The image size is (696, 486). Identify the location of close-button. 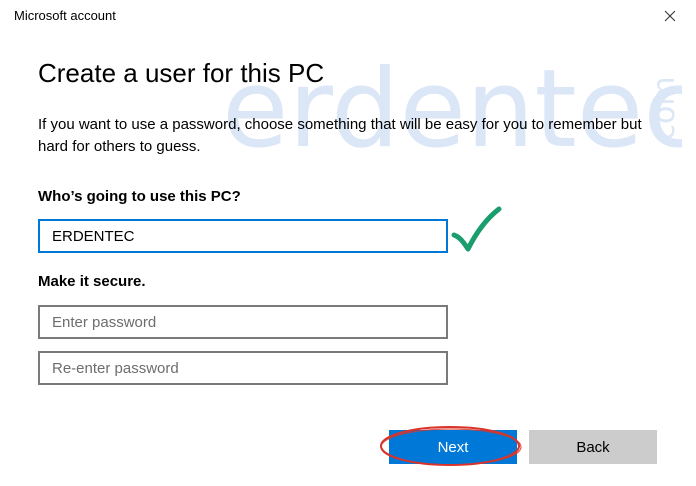
(670, 16).